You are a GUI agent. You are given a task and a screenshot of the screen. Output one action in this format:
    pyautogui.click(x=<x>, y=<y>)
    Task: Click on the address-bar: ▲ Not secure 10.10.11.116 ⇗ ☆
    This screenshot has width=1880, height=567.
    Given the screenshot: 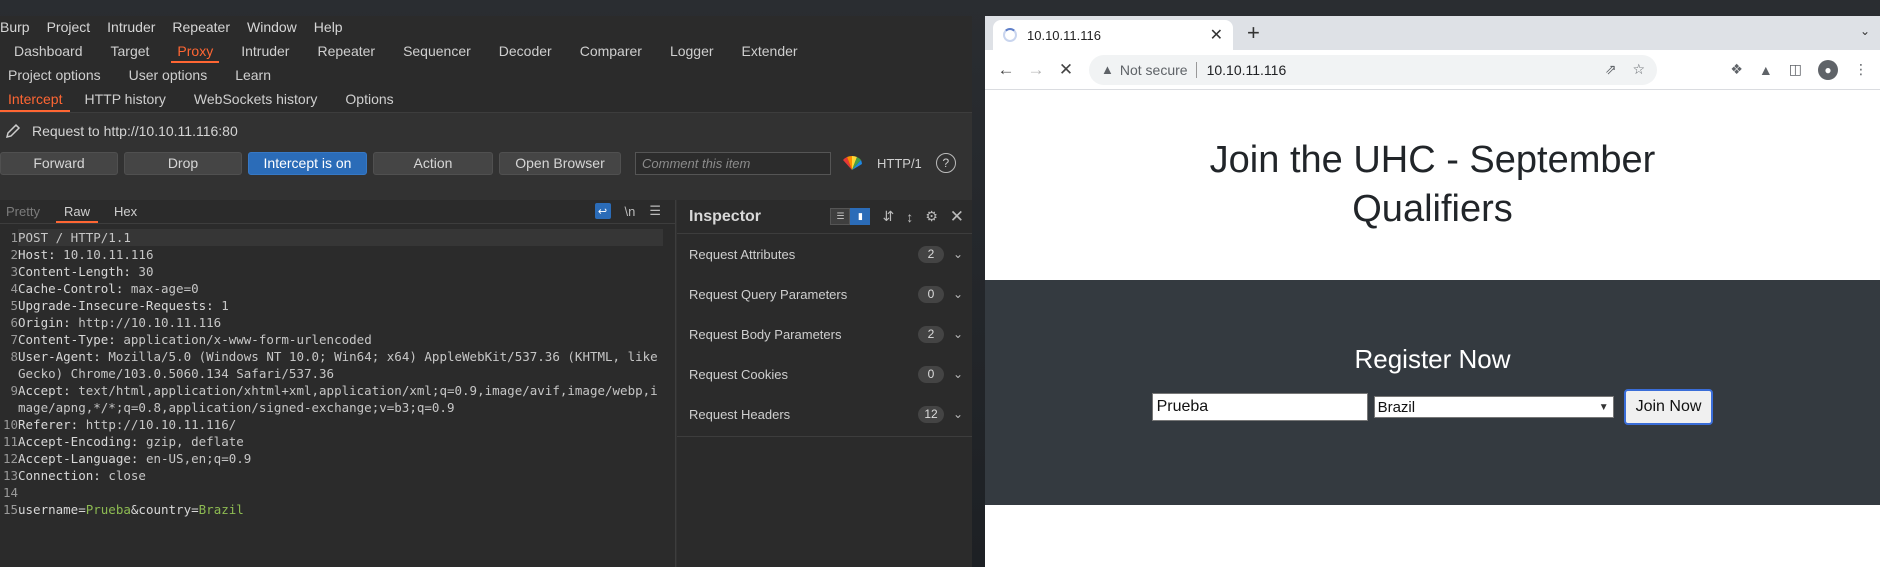 What is the action you would take?
    pyautogui.click(x=1373, y=69)
    